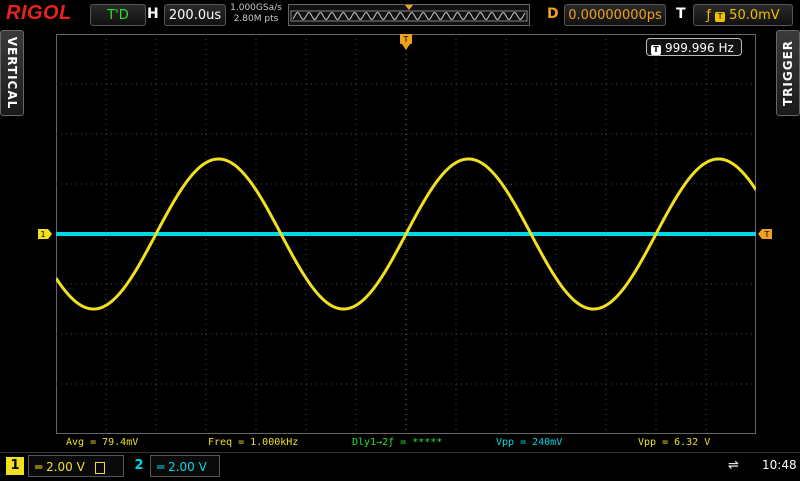 This screenshot has width=800, height=481. What do you see at coordinates (153, 14) in the screenshot?
I see `horizontal-label: H` at bounding box center [153, 14].